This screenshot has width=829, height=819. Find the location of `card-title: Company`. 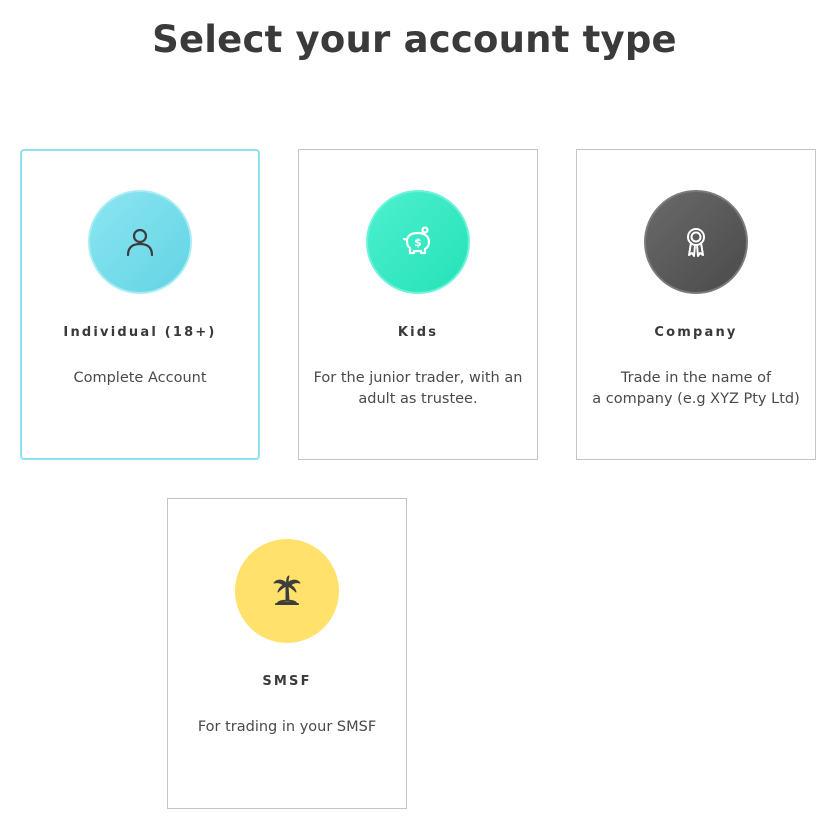

card-title: Company is located at coordinates (696, 332).